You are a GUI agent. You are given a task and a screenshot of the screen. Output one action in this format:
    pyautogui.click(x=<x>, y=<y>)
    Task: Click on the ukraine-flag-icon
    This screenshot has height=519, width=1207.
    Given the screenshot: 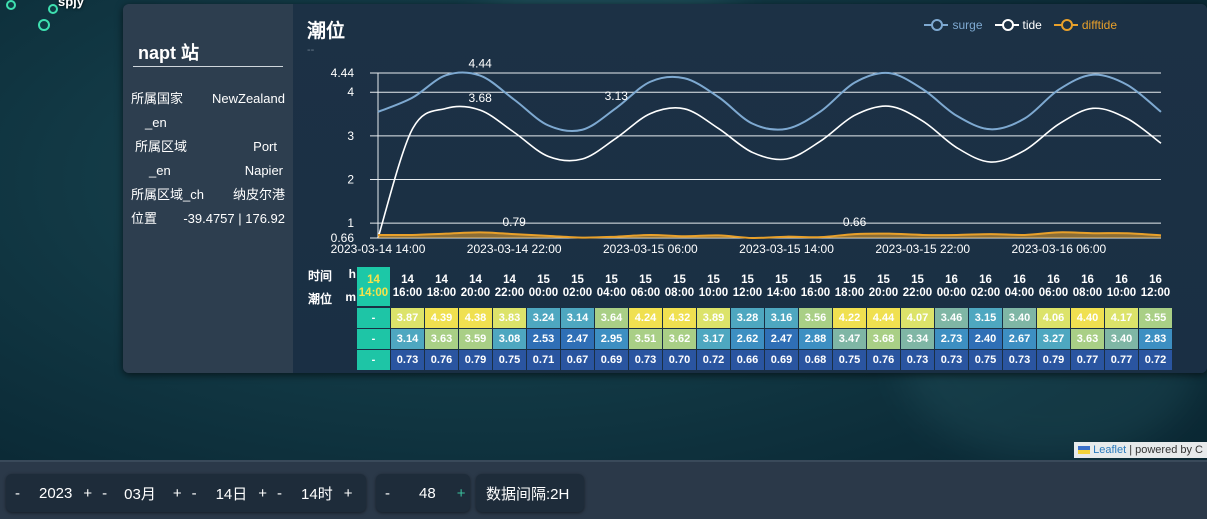 What is the action you would take?
    pyautogui.click(x=1084, y=450)
    